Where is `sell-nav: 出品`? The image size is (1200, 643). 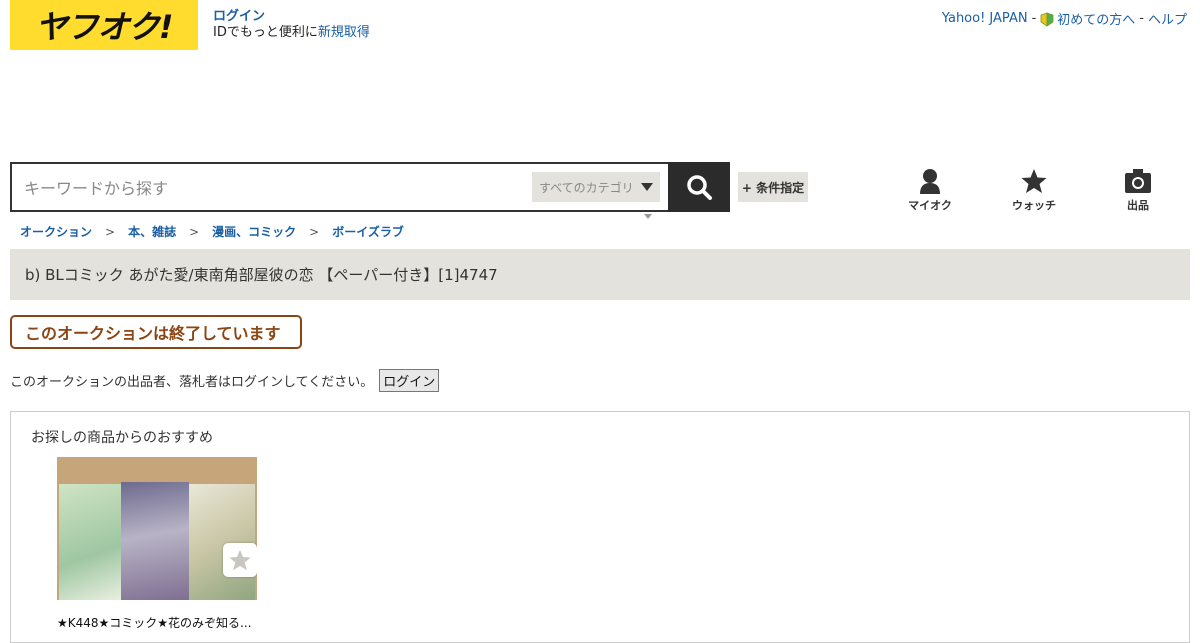 sell-nav: 出品 is located at coordinates (1138, 190).